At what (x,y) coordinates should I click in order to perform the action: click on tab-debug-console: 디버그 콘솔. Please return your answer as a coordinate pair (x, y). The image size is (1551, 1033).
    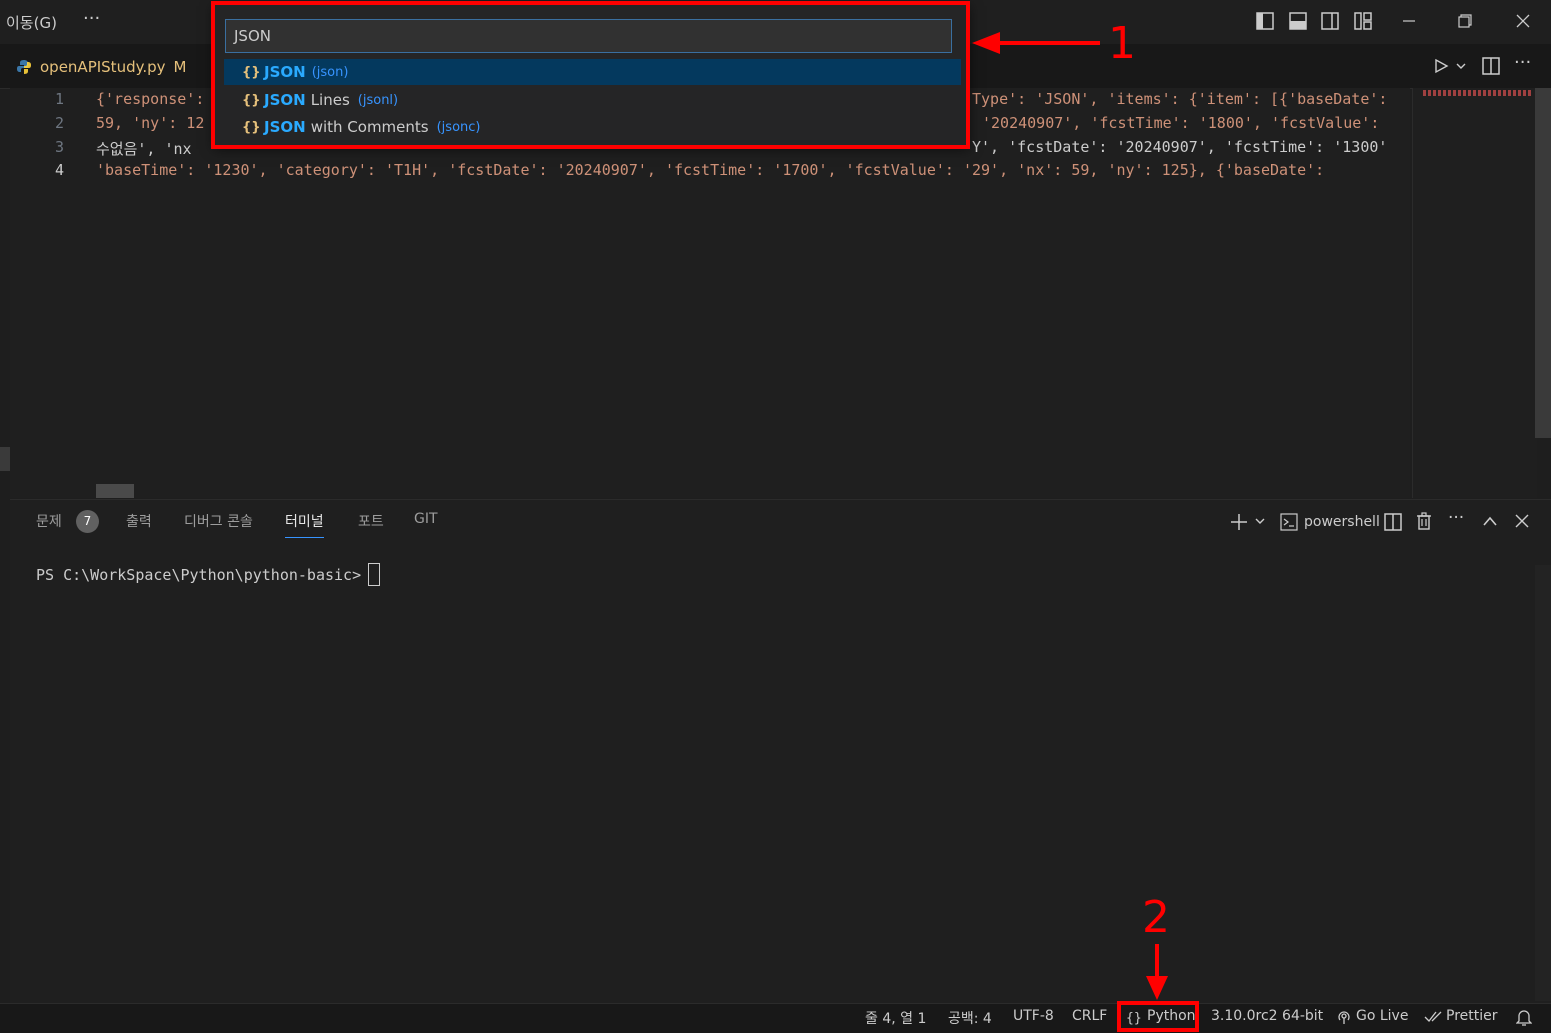
    Looking at the image, I should click on (218, 521).